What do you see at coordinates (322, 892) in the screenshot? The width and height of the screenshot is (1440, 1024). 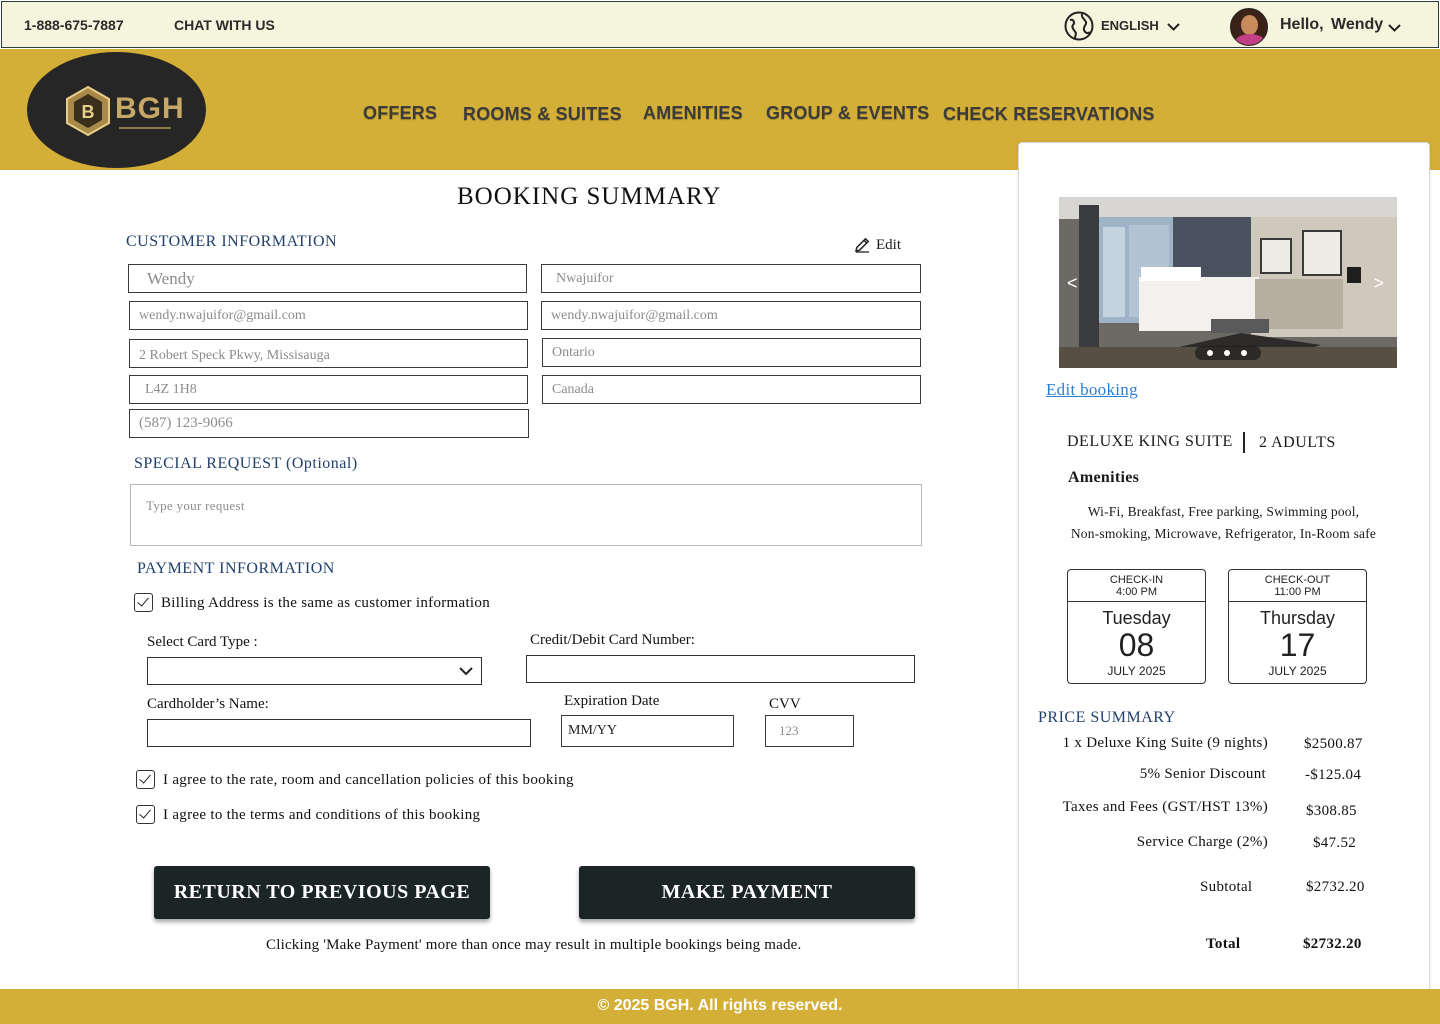 I see `return-button: RETURN TO PREVIOUS PAGE` at bounding box center [322, 892].